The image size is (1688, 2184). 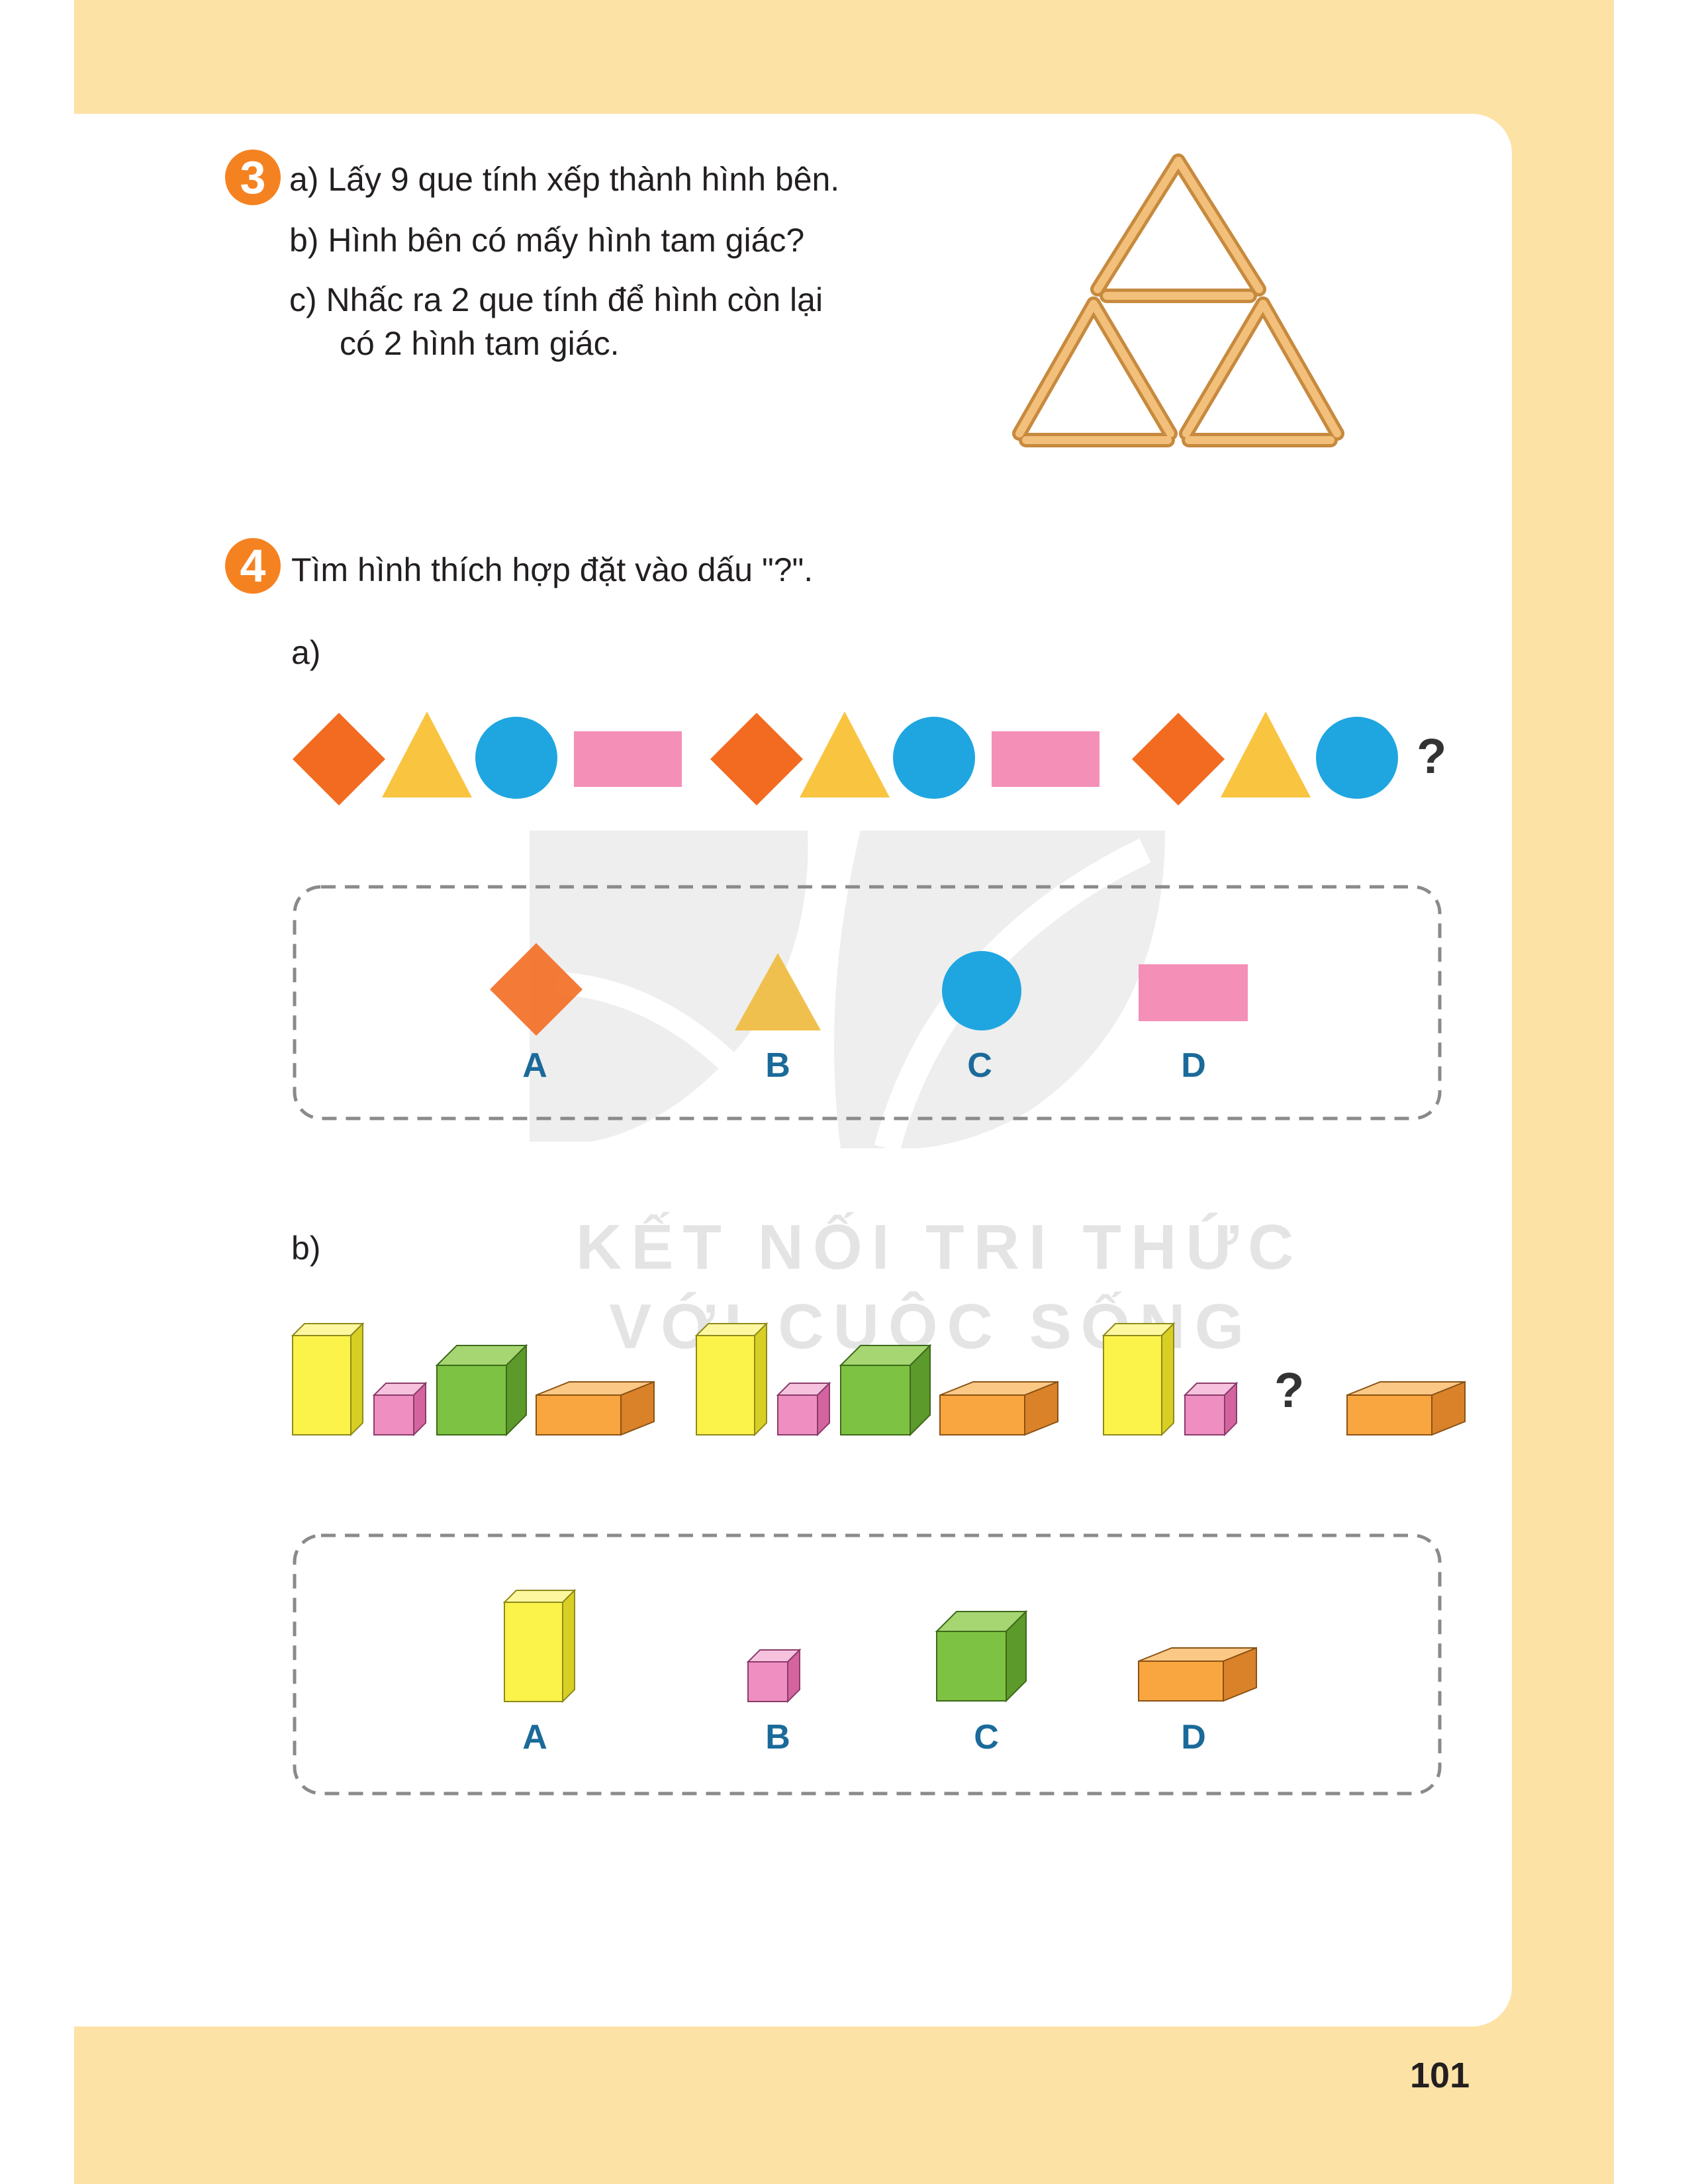 What do you see at coordinates (564, 179) in the screenshot?
I see `exercise-3-line-a: a) Lấy 9 que tính xếp thành hình bên.` at bounding box center [564, 179].